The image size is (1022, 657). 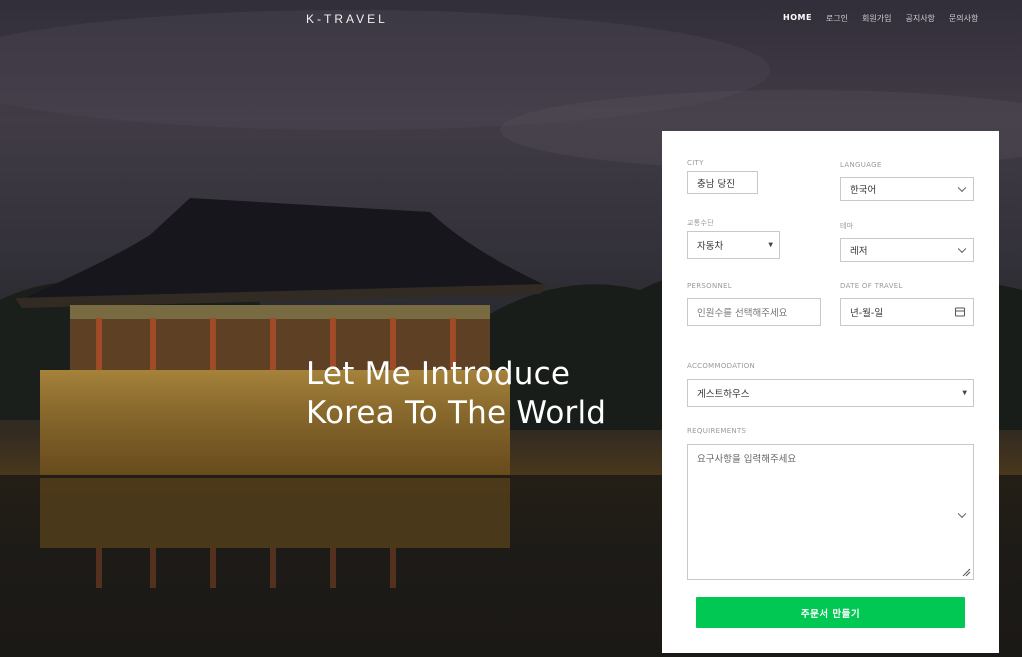 I want to click on language-value: 한국어, so click(x=863, y=190).